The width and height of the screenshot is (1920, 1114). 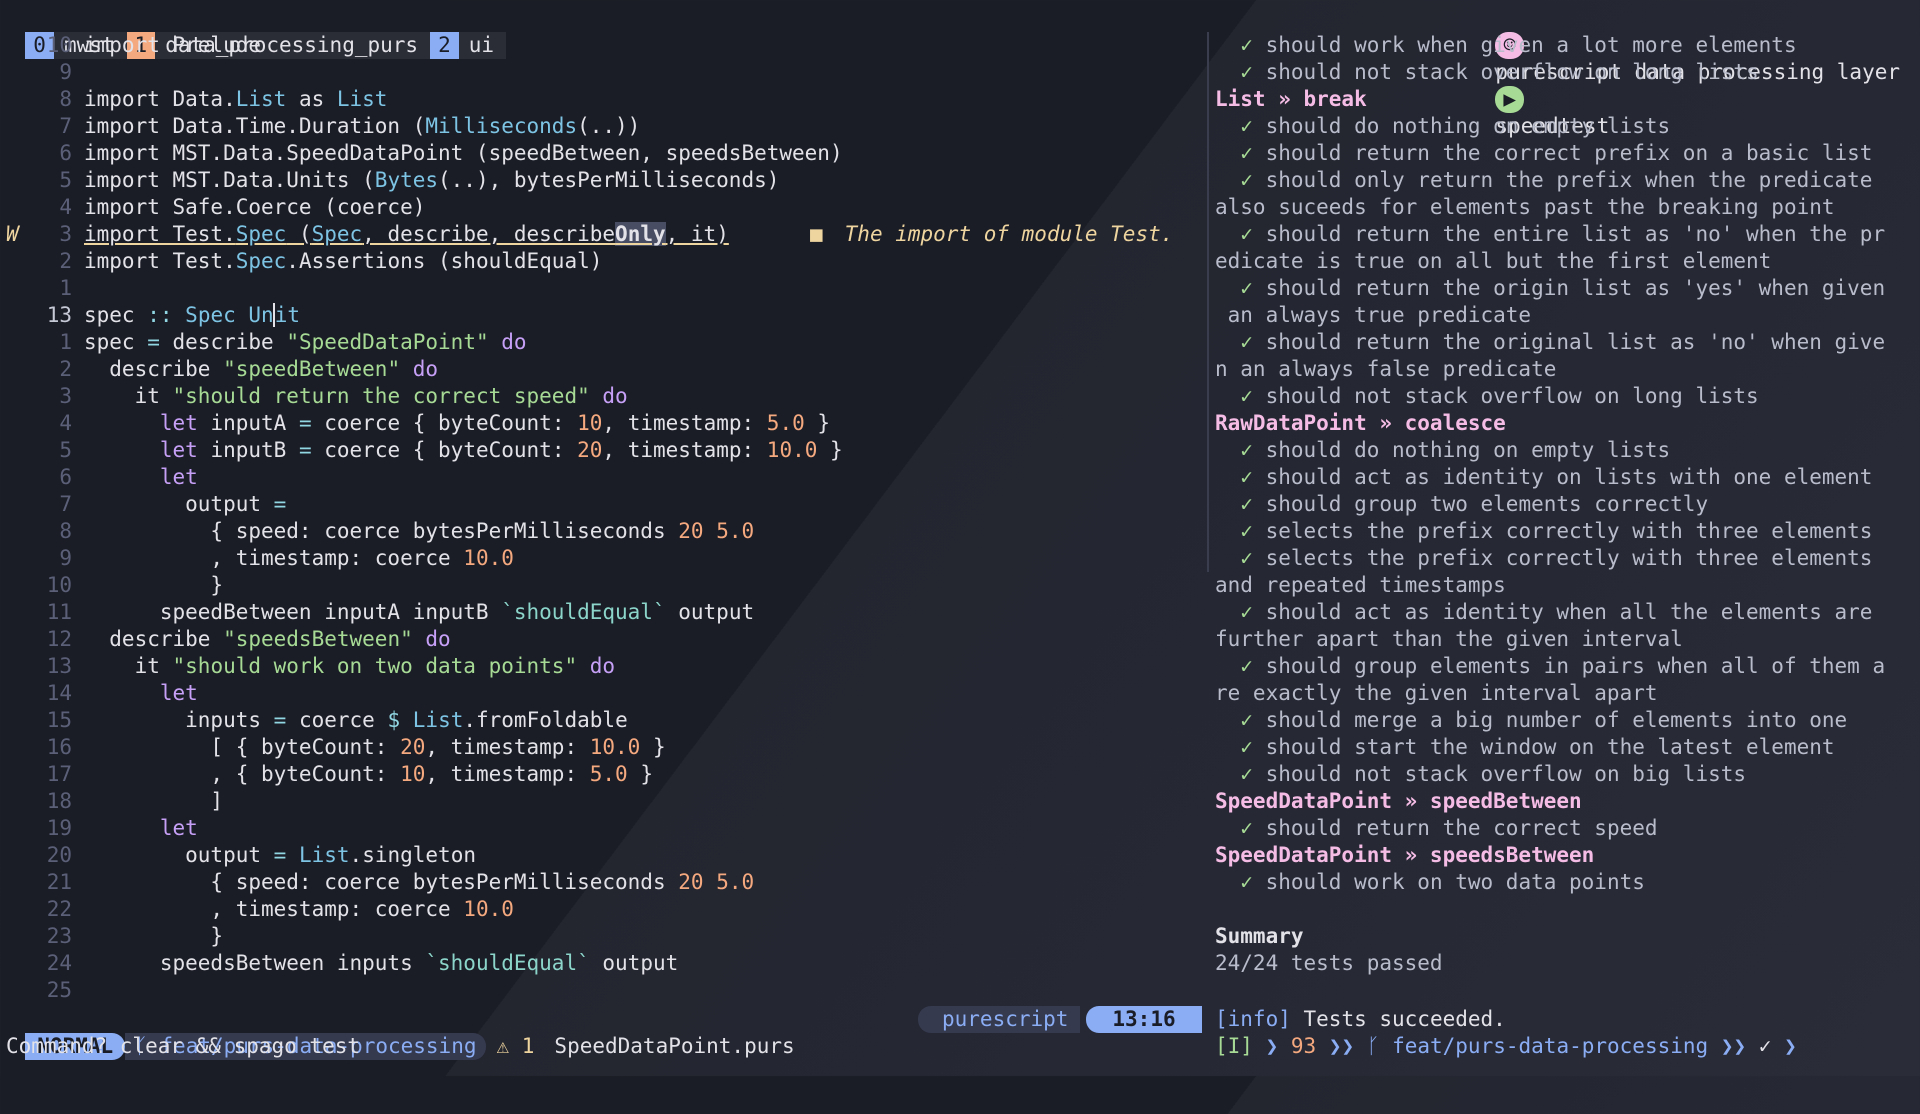 I want to click on code-line: it "should return the correct speed" do, so click(x=356, y=396).